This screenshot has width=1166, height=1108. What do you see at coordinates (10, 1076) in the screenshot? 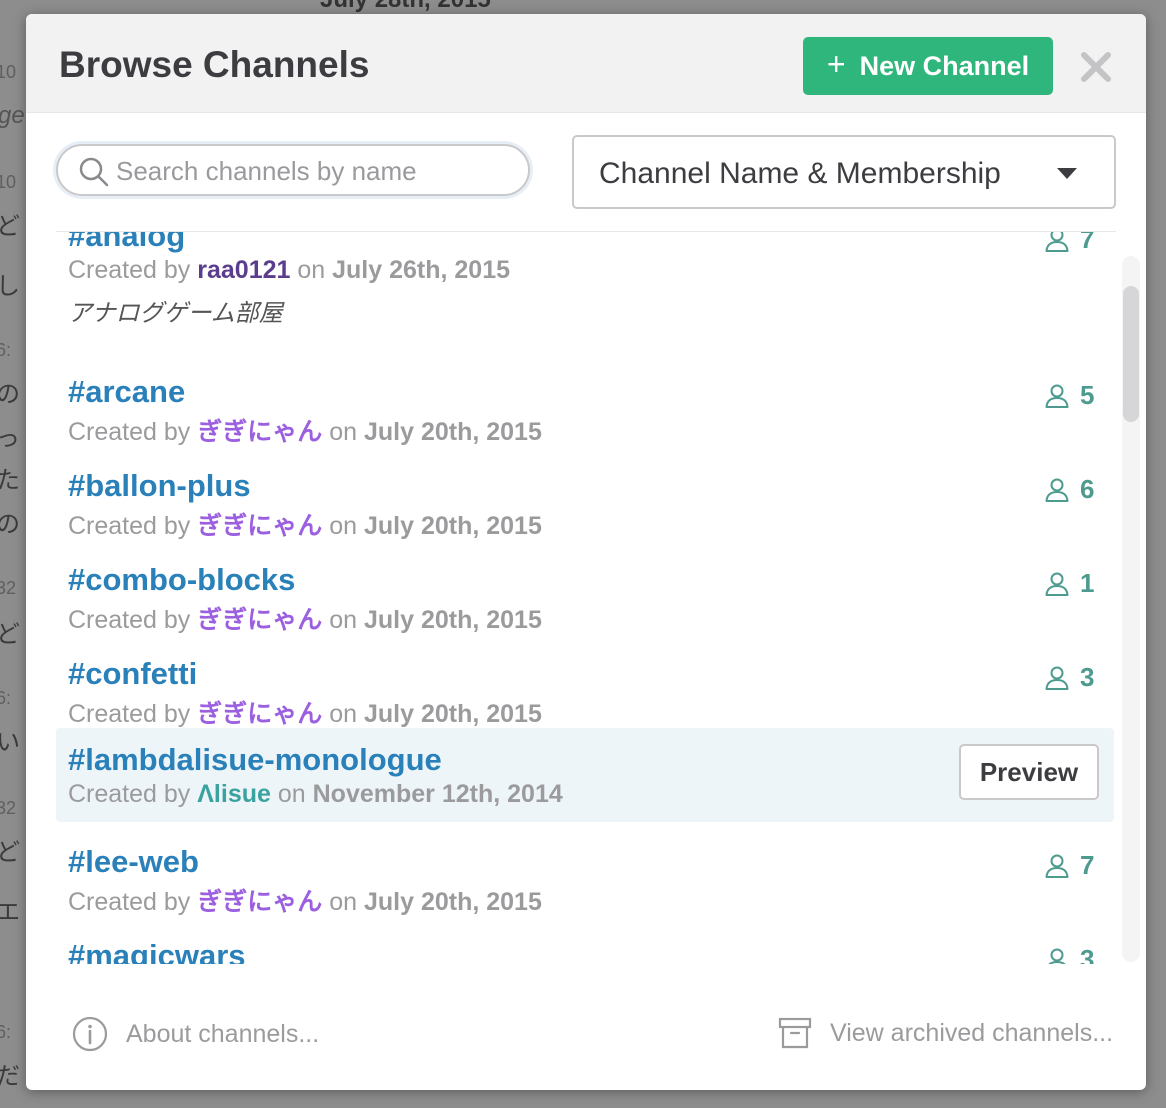
I see `background-text: だ` at bounding box center [10, 1076].